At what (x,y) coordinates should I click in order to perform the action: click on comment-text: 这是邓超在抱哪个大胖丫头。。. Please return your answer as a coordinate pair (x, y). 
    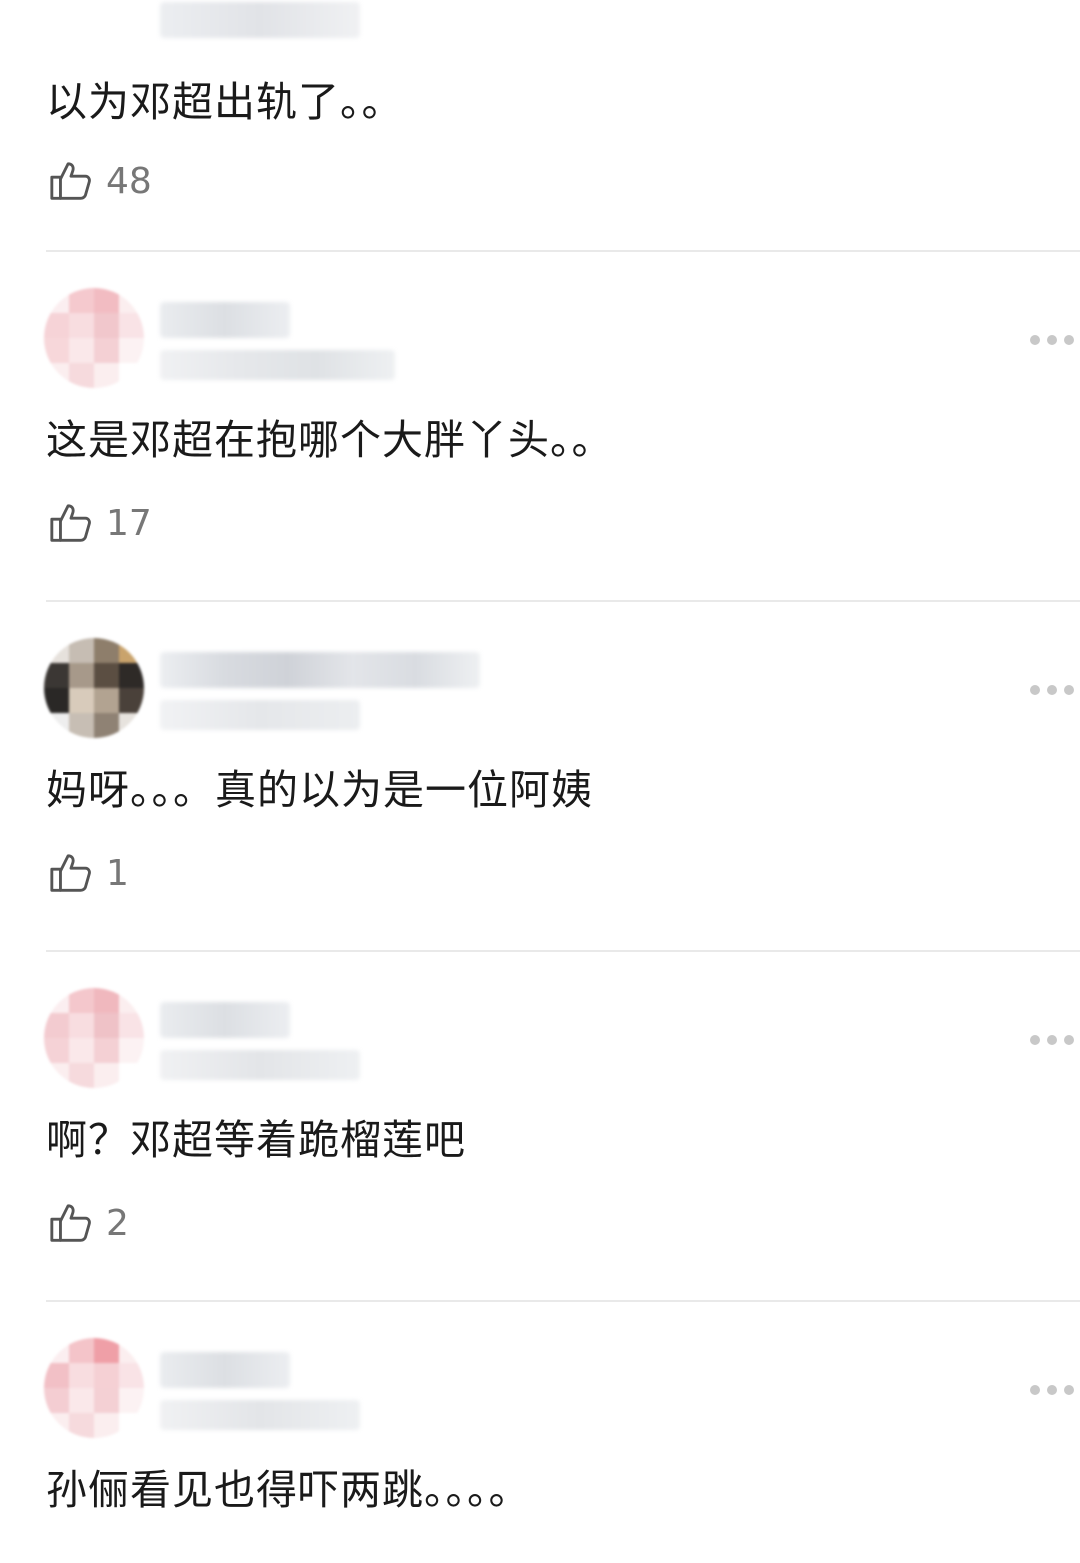
    Looking at the image, I should click on (330, 440).